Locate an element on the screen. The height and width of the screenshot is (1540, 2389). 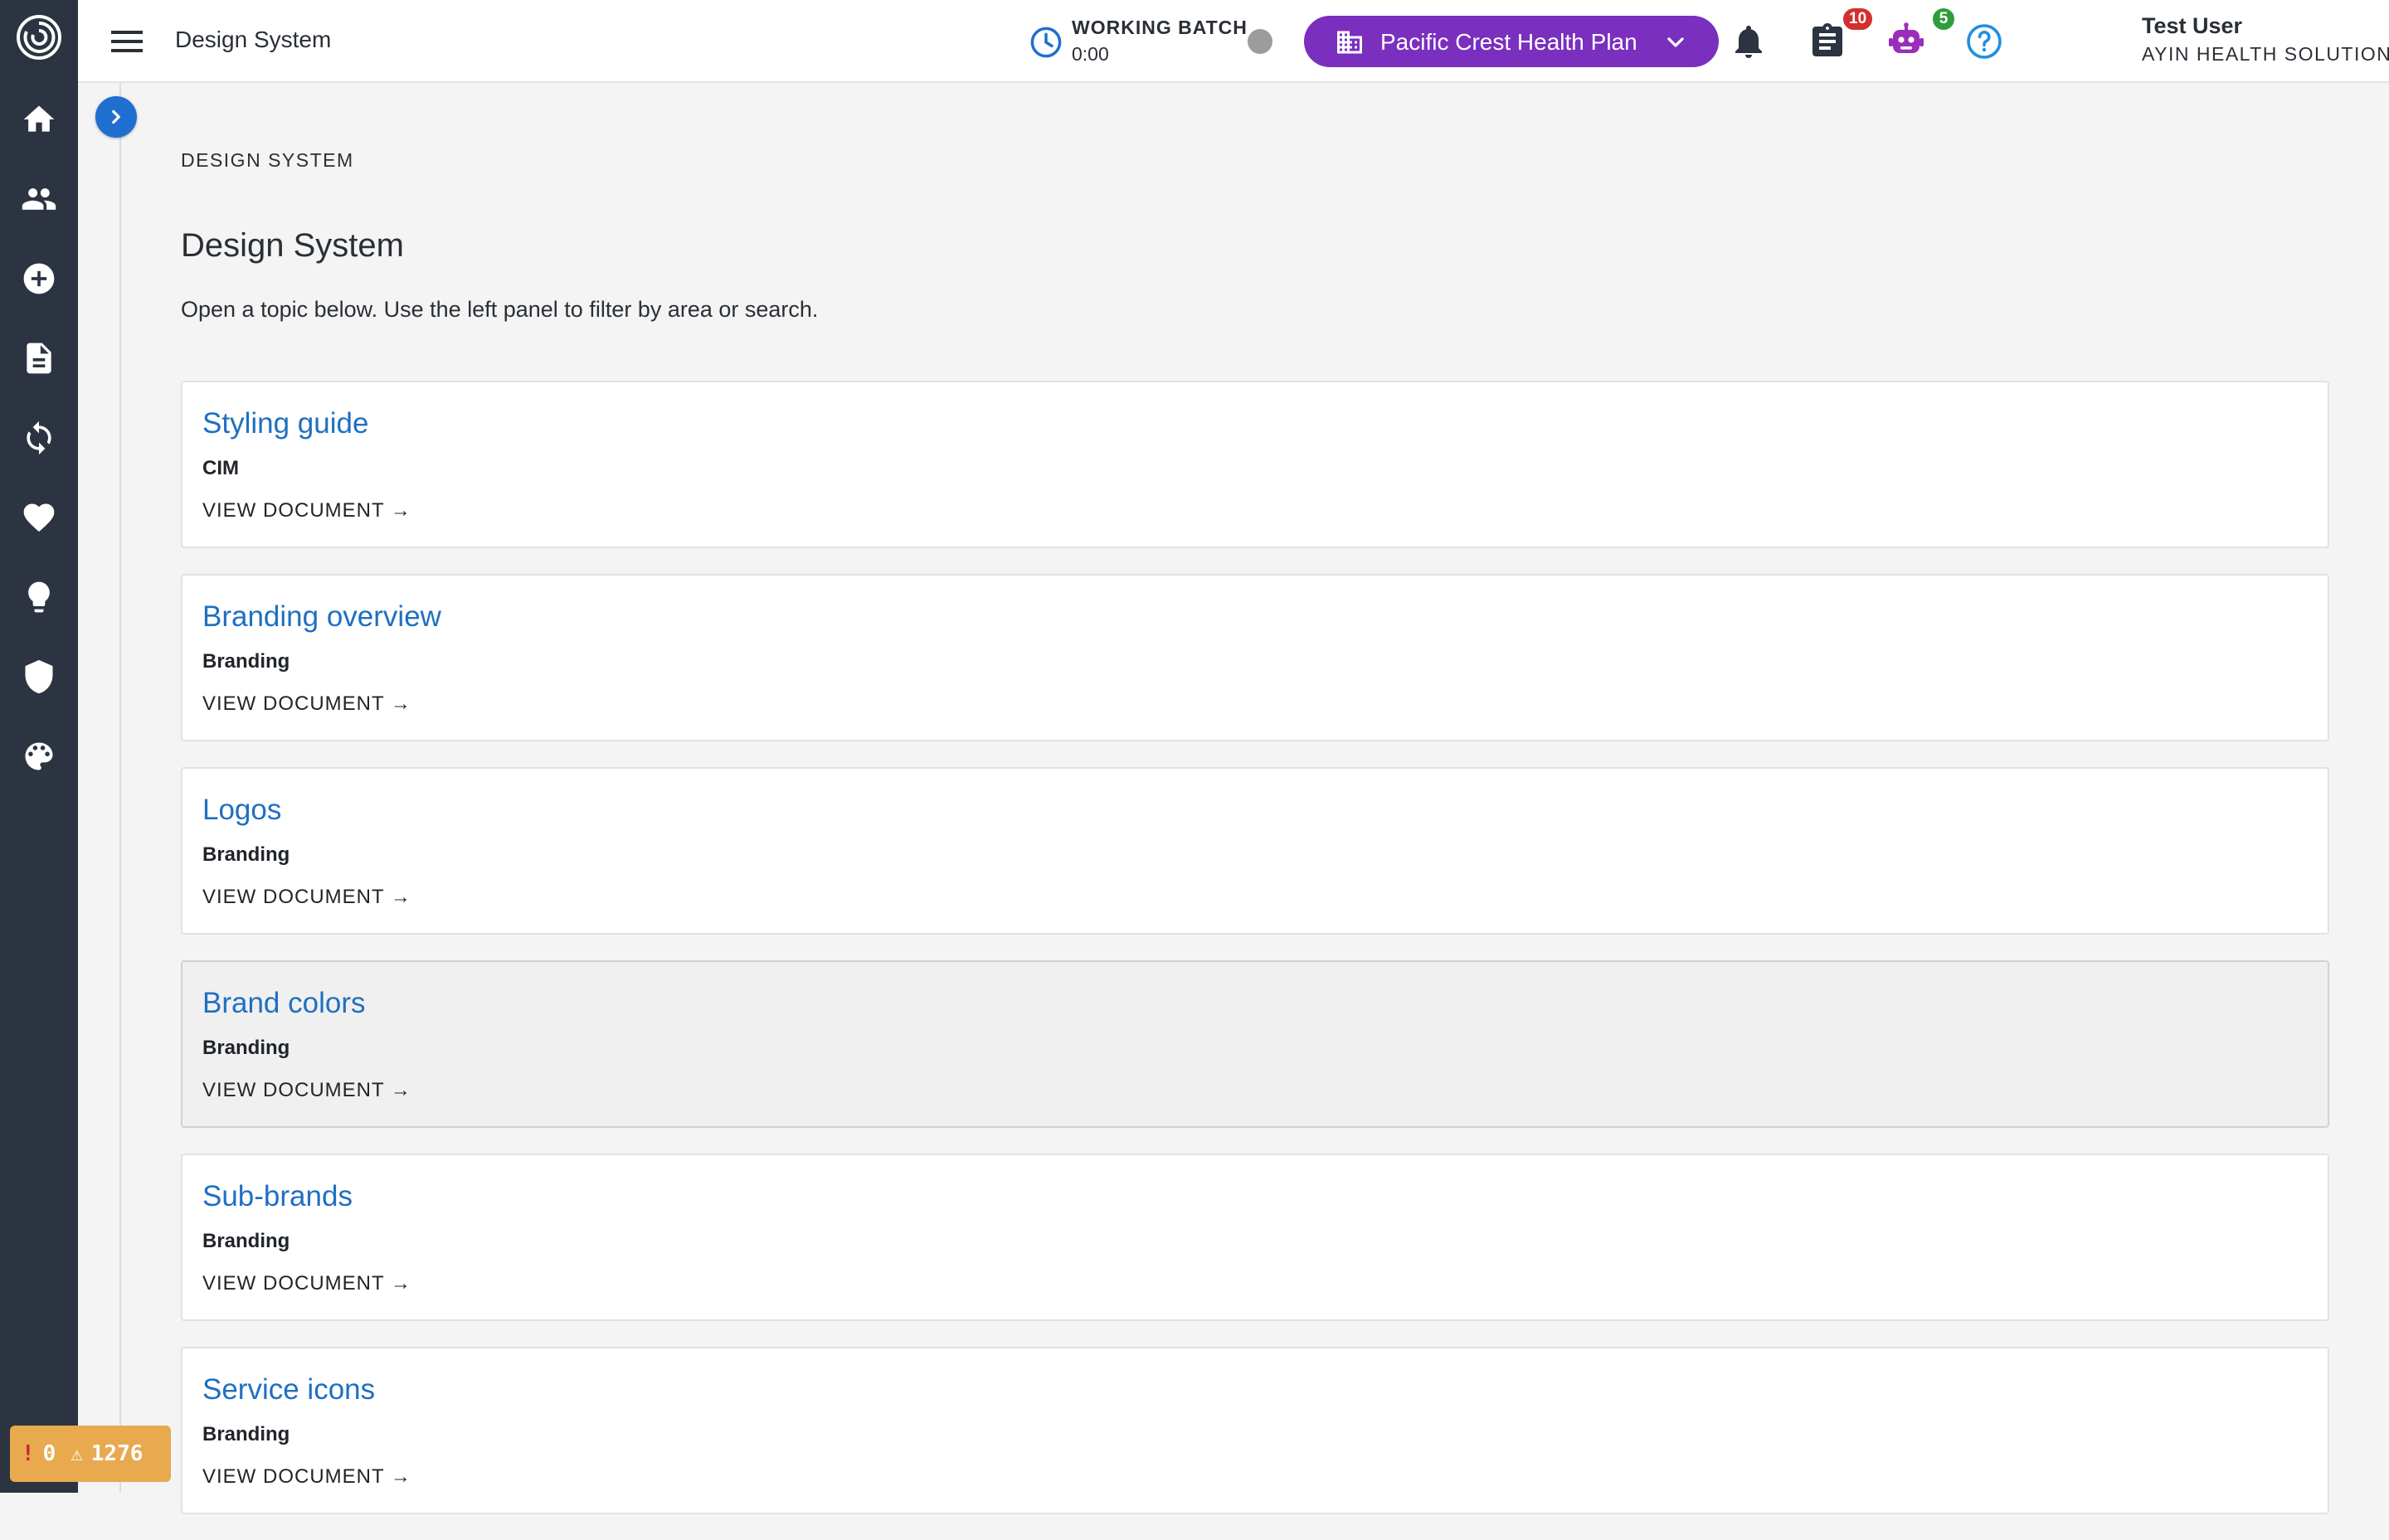
batch-status-indicator is located at coordinates (1260, 42).